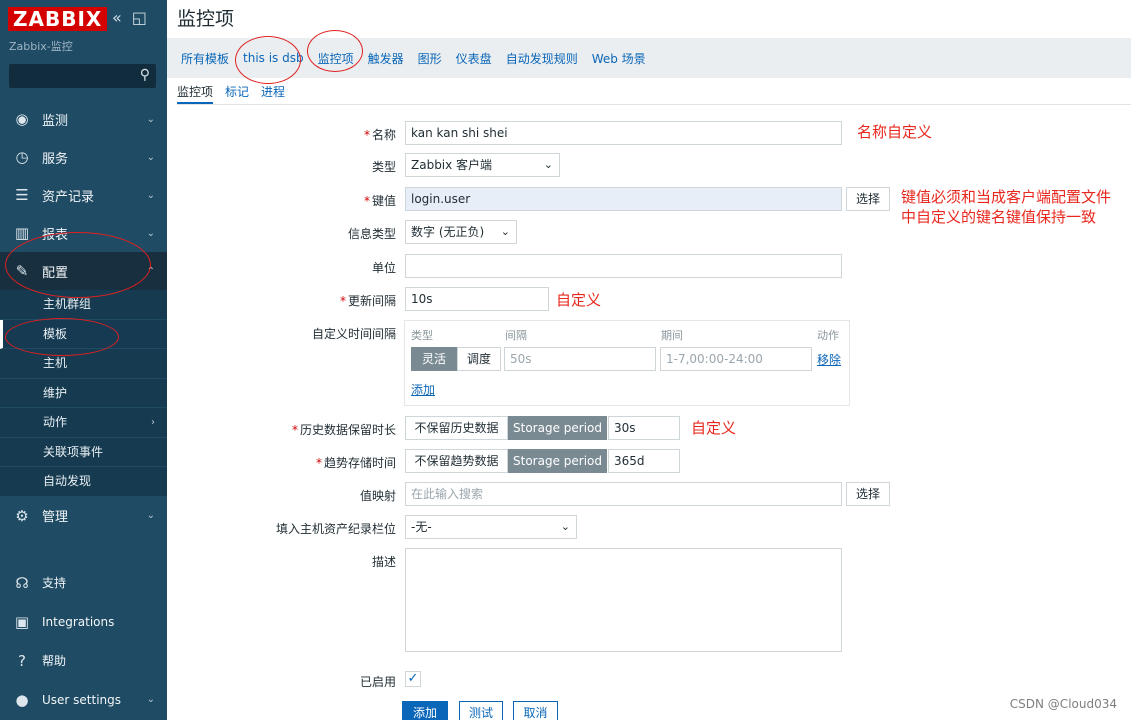 The width and height of the screenshot is (1131, 720). I want to click on submenu-discovery: 自动发现, so click(83, 482).